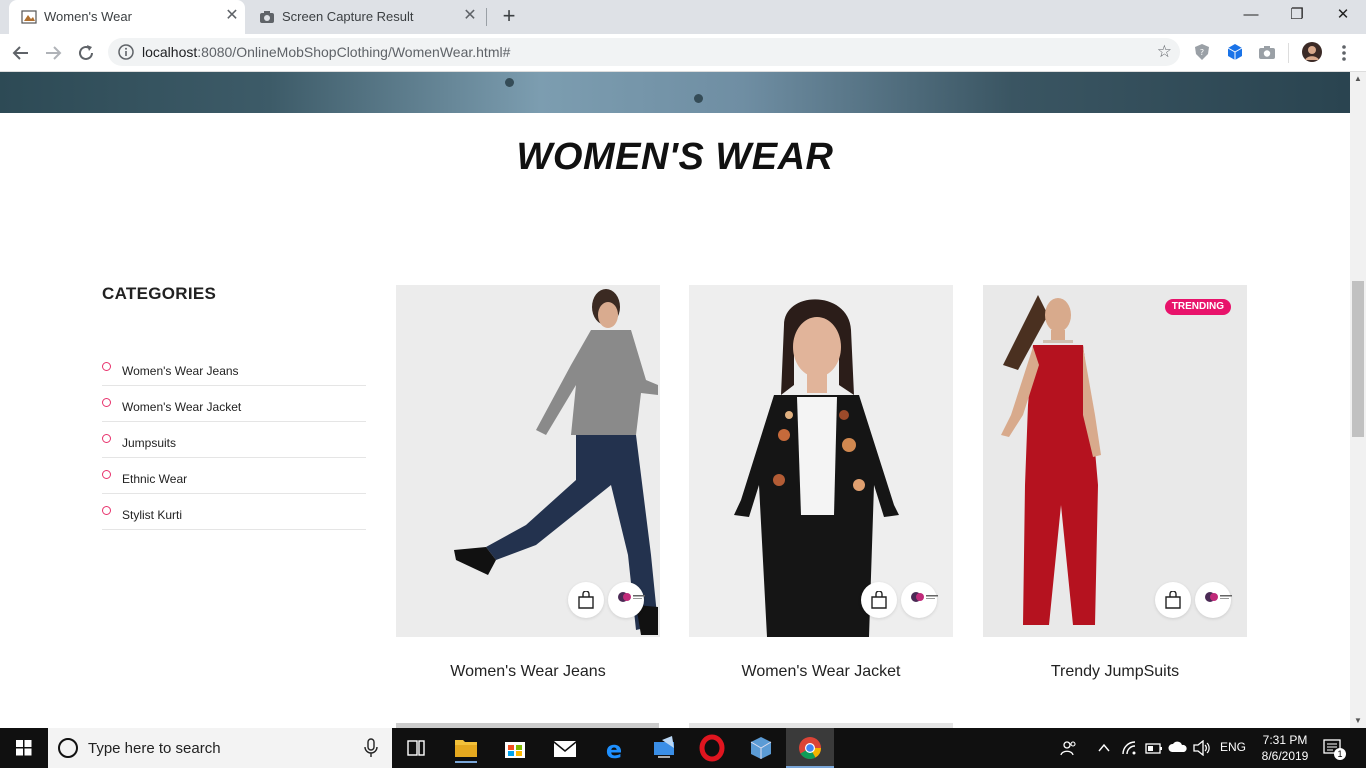 The image size is (1366, 773). I want to click on product-card: Women's Wear Jeans, so click(528, 482).